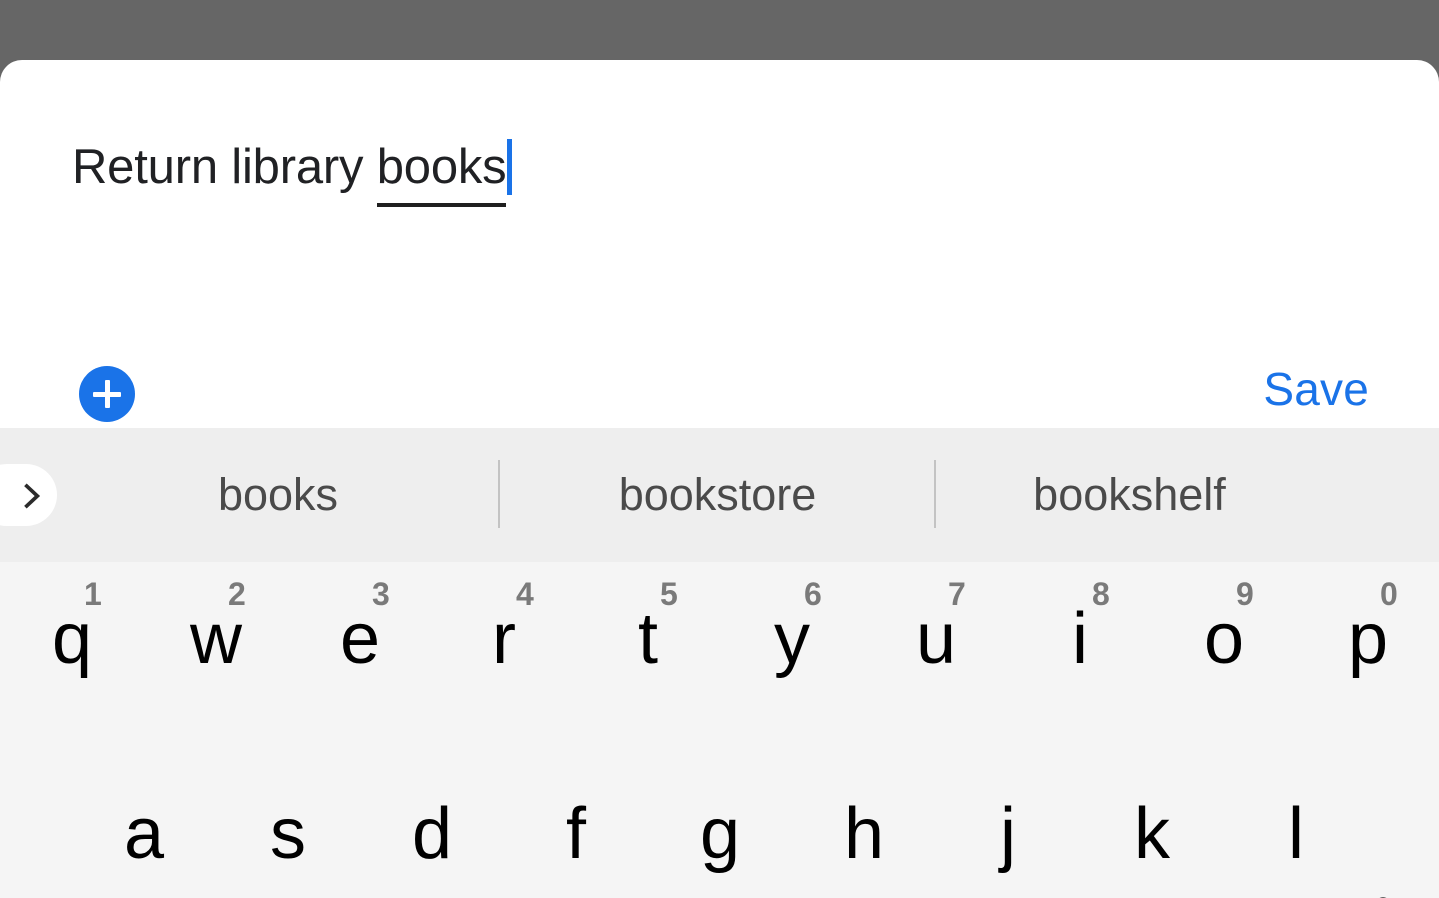 The image size is (1439, 898). I want to click on key-label-i: i, so click(1080, 639).